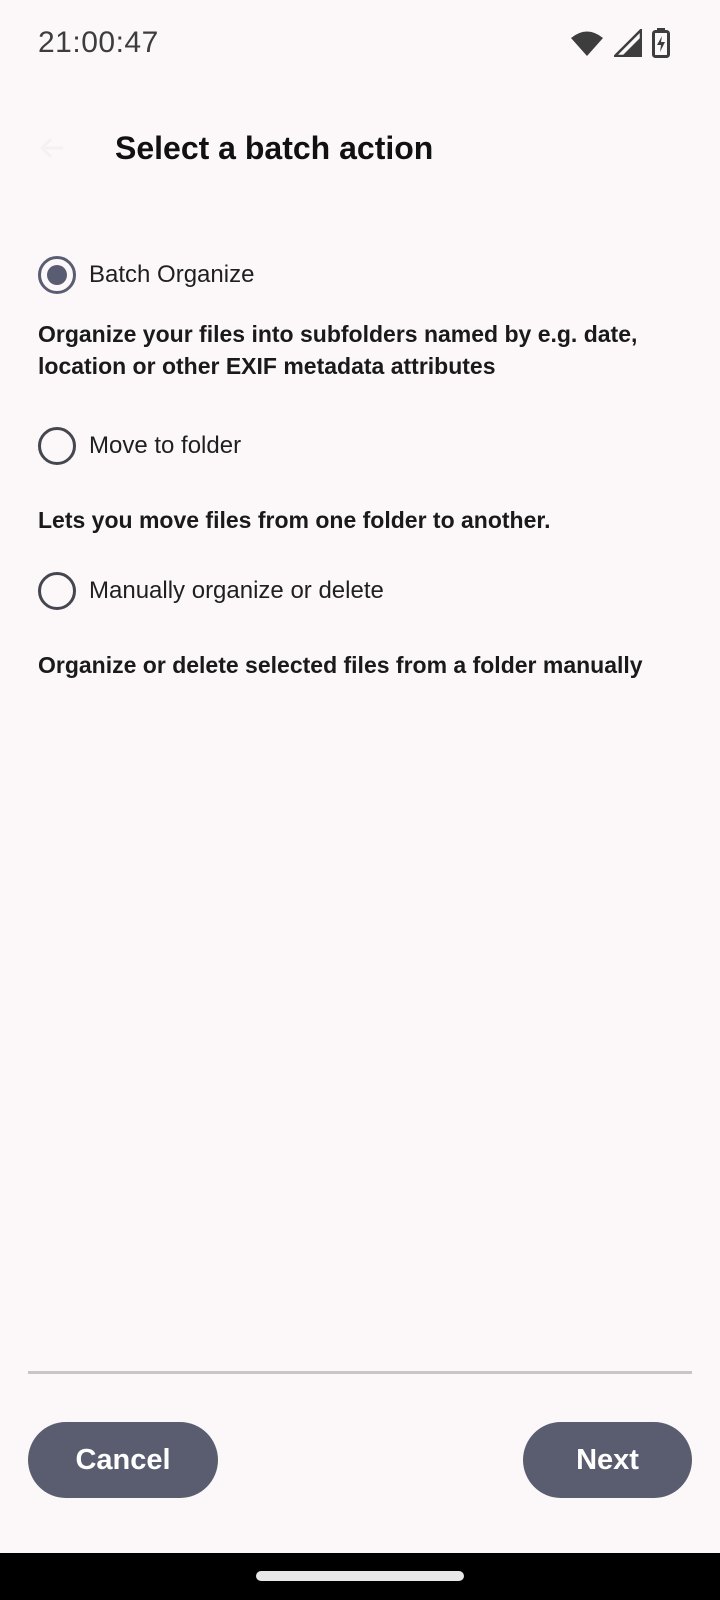 This screenshot has width=720, height=1600. I want to click on radio-option-batch-organize: Batch Organize, so click(146, 275).